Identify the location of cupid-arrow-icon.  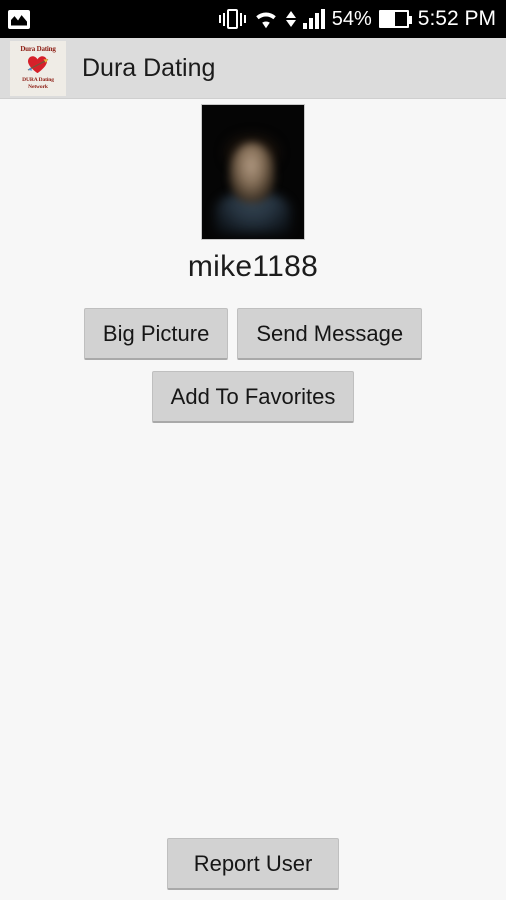
(38, 65).